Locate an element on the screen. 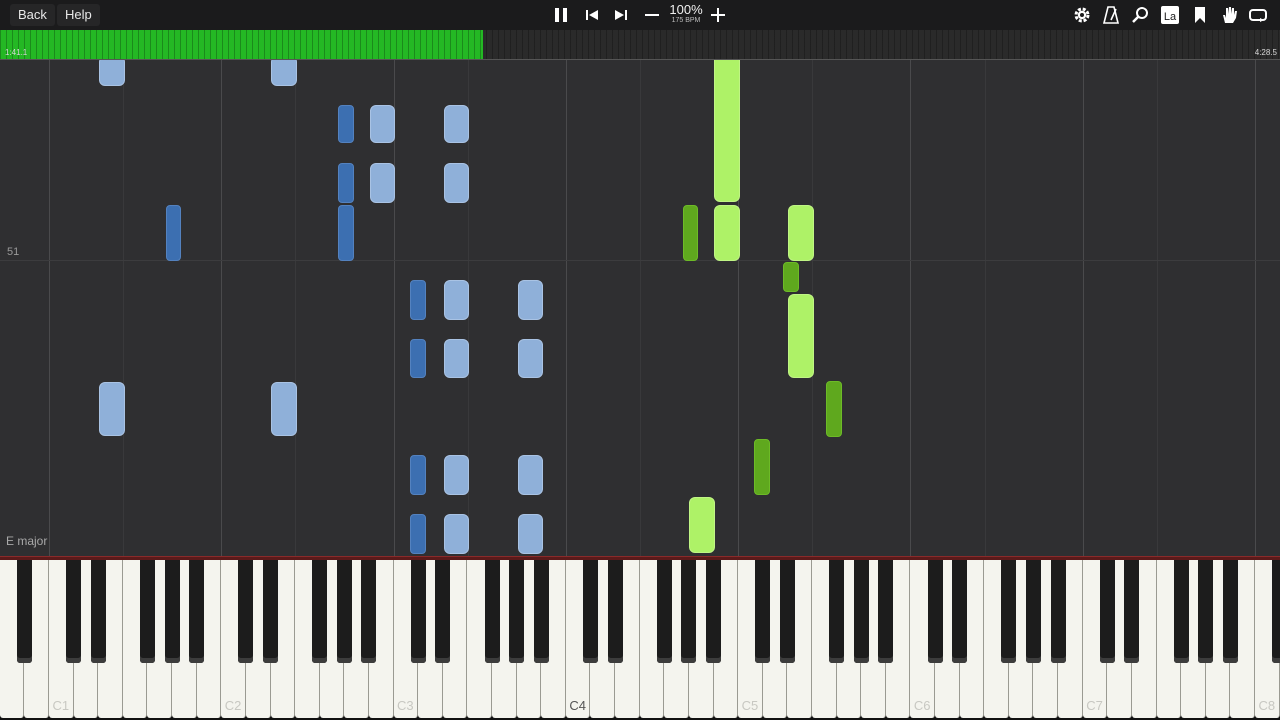  song-progress-bar: 1:41.1 4:28.5 is located at coordinates (640, 45).